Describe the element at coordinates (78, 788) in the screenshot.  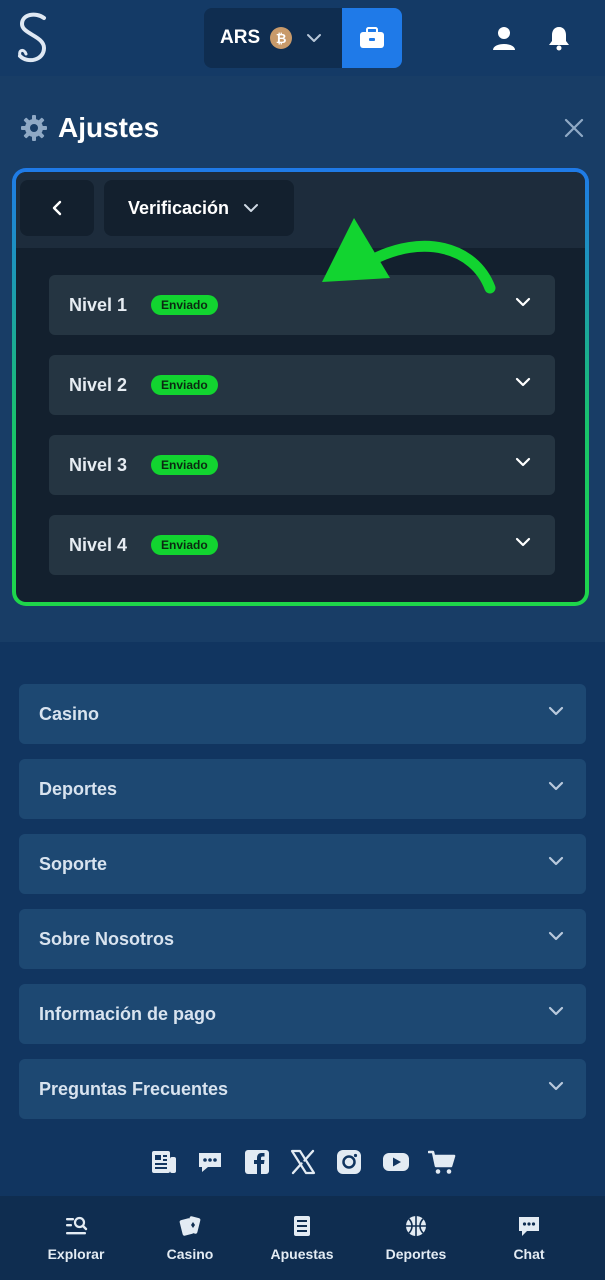
I see `accordion-label: Deportes` at that location.